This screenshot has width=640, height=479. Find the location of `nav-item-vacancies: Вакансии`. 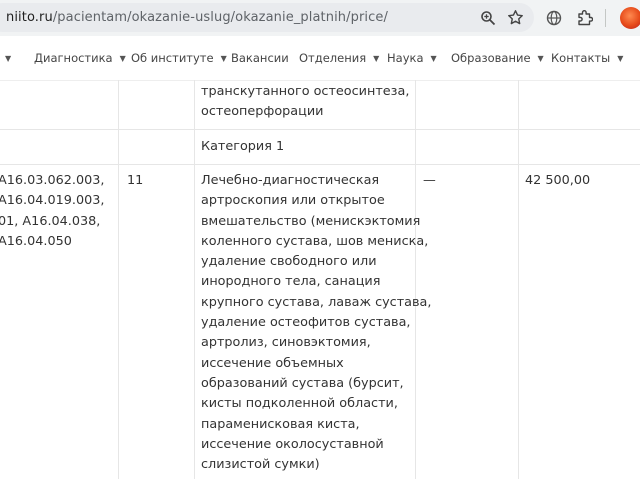

nav-item-vacancies: Вакансии is located at coordinates (260, 58).